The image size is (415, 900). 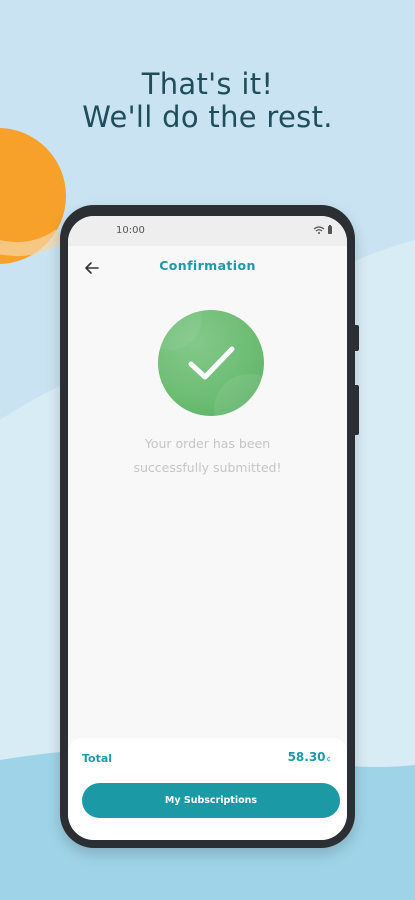 I want to click on app-bar: Confirmation, so click(x=207, y=269).